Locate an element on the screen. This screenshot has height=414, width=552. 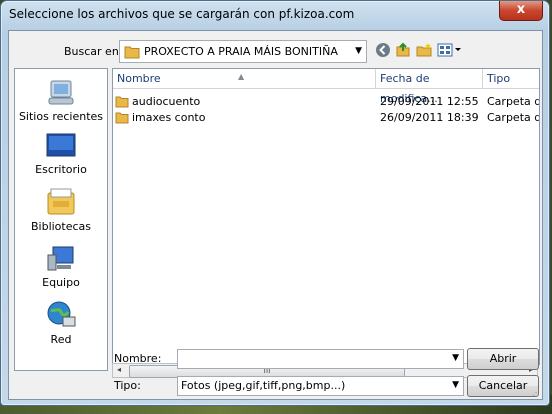
desktop-icon is located at coordinates (61, 145).